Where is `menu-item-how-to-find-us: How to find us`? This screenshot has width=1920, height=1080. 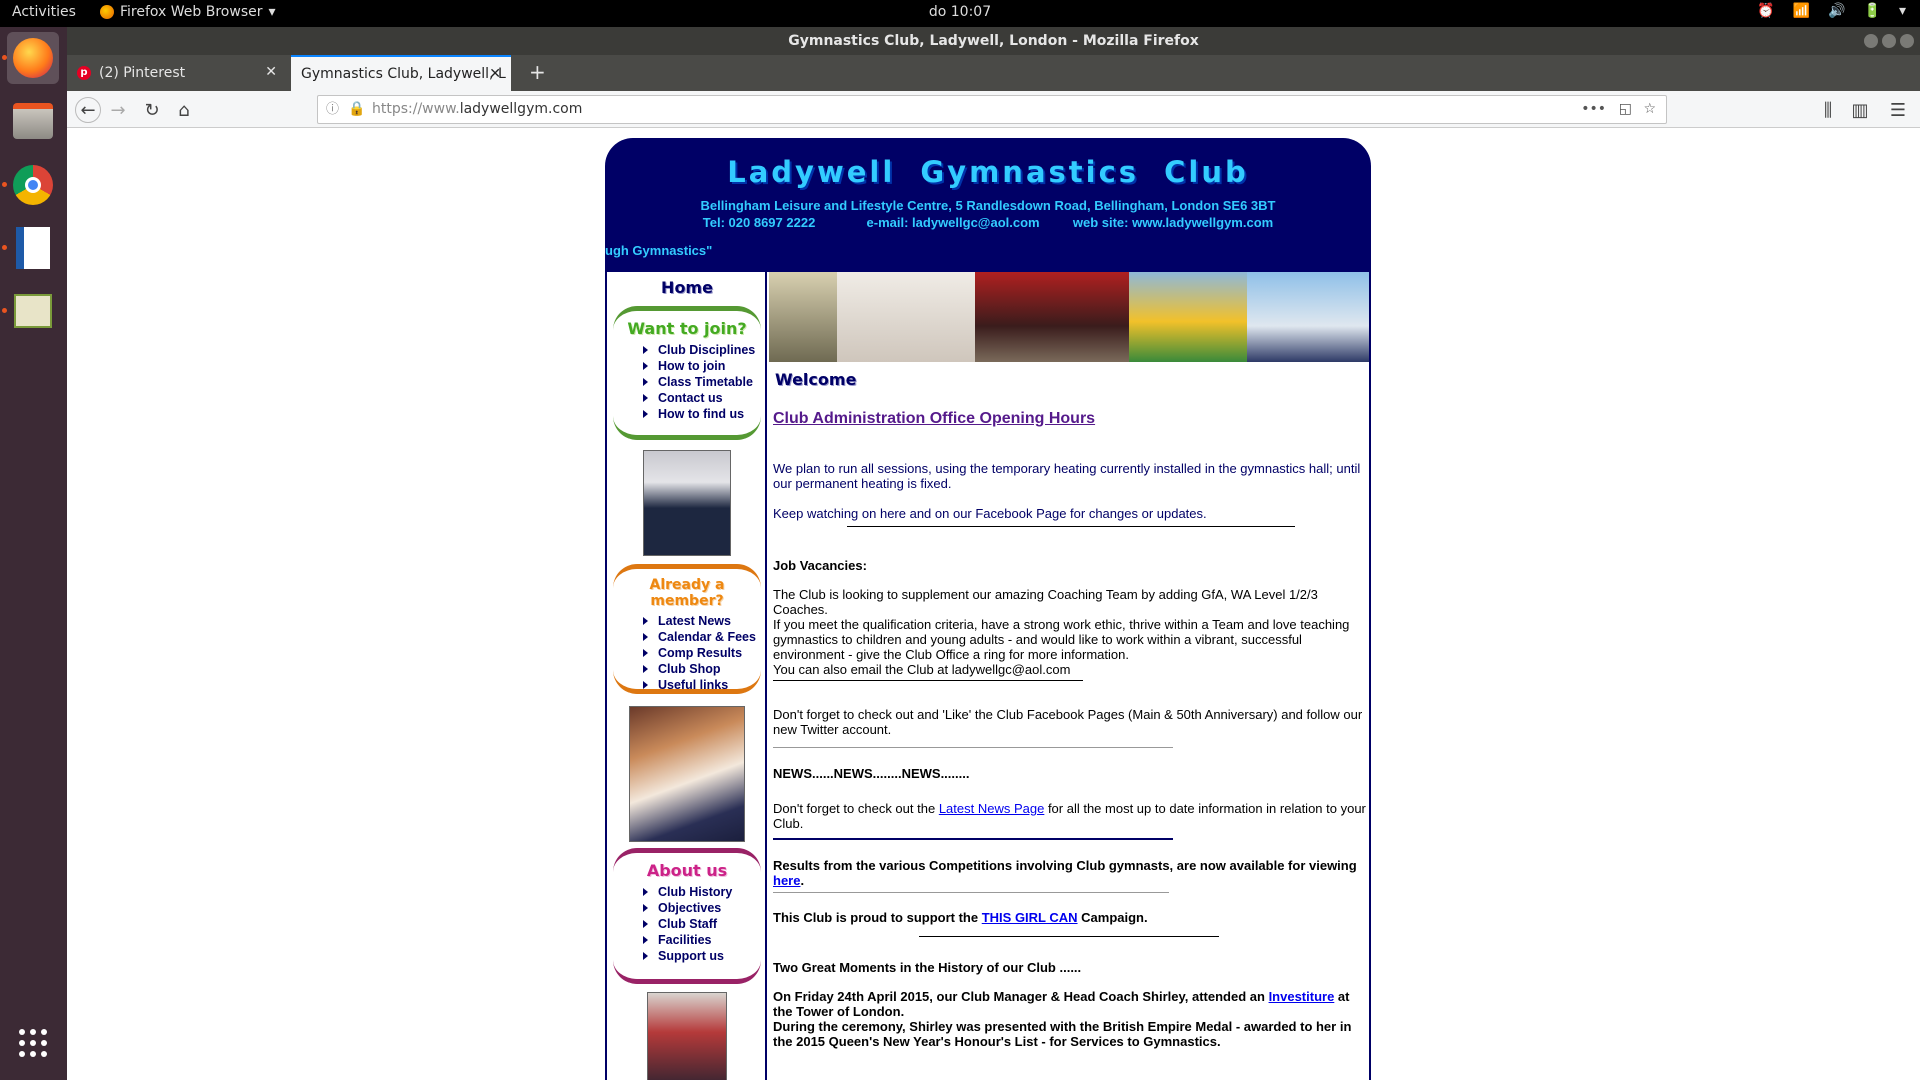
menu-item-how-to-find-us: How to find us is located at coordinates (702, 414).